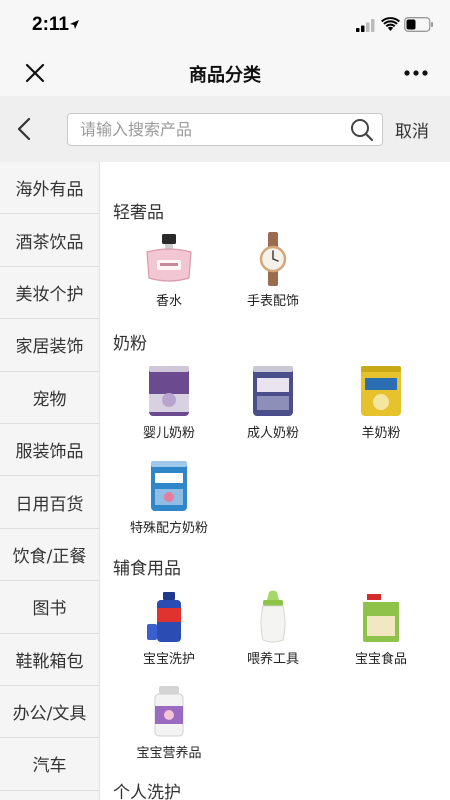 The image size is (450, 800). I want to click on section-title-personal-care: 个人洗护, so click(147, 791).